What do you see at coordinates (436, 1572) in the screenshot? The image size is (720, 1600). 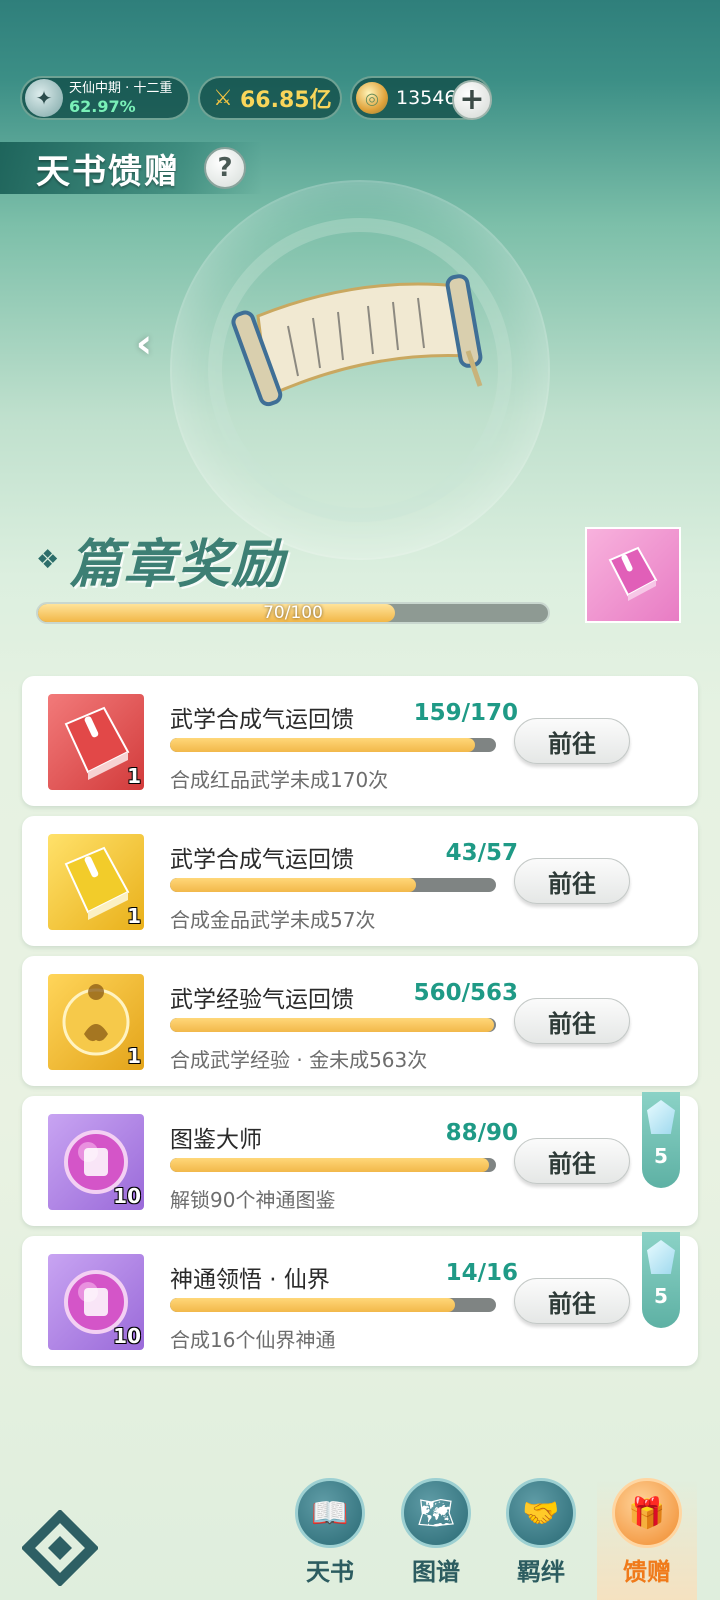 I see `nav-label: 图谱` at bounding box center [436, 1572].